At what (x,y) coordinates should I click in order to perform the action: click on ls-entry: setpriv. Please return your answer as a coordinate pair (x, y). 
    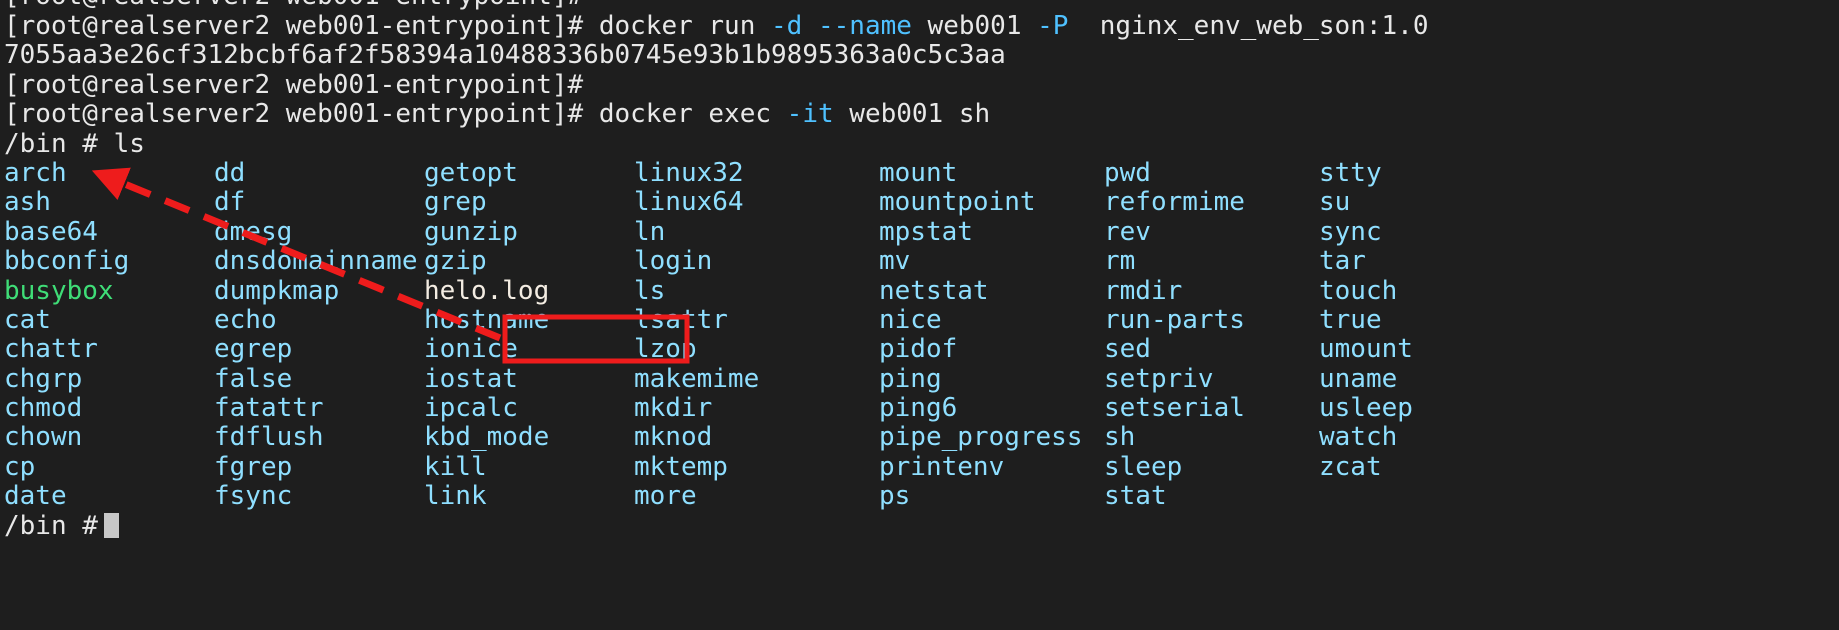
    Looking at the image, I should click on (1159, 378).